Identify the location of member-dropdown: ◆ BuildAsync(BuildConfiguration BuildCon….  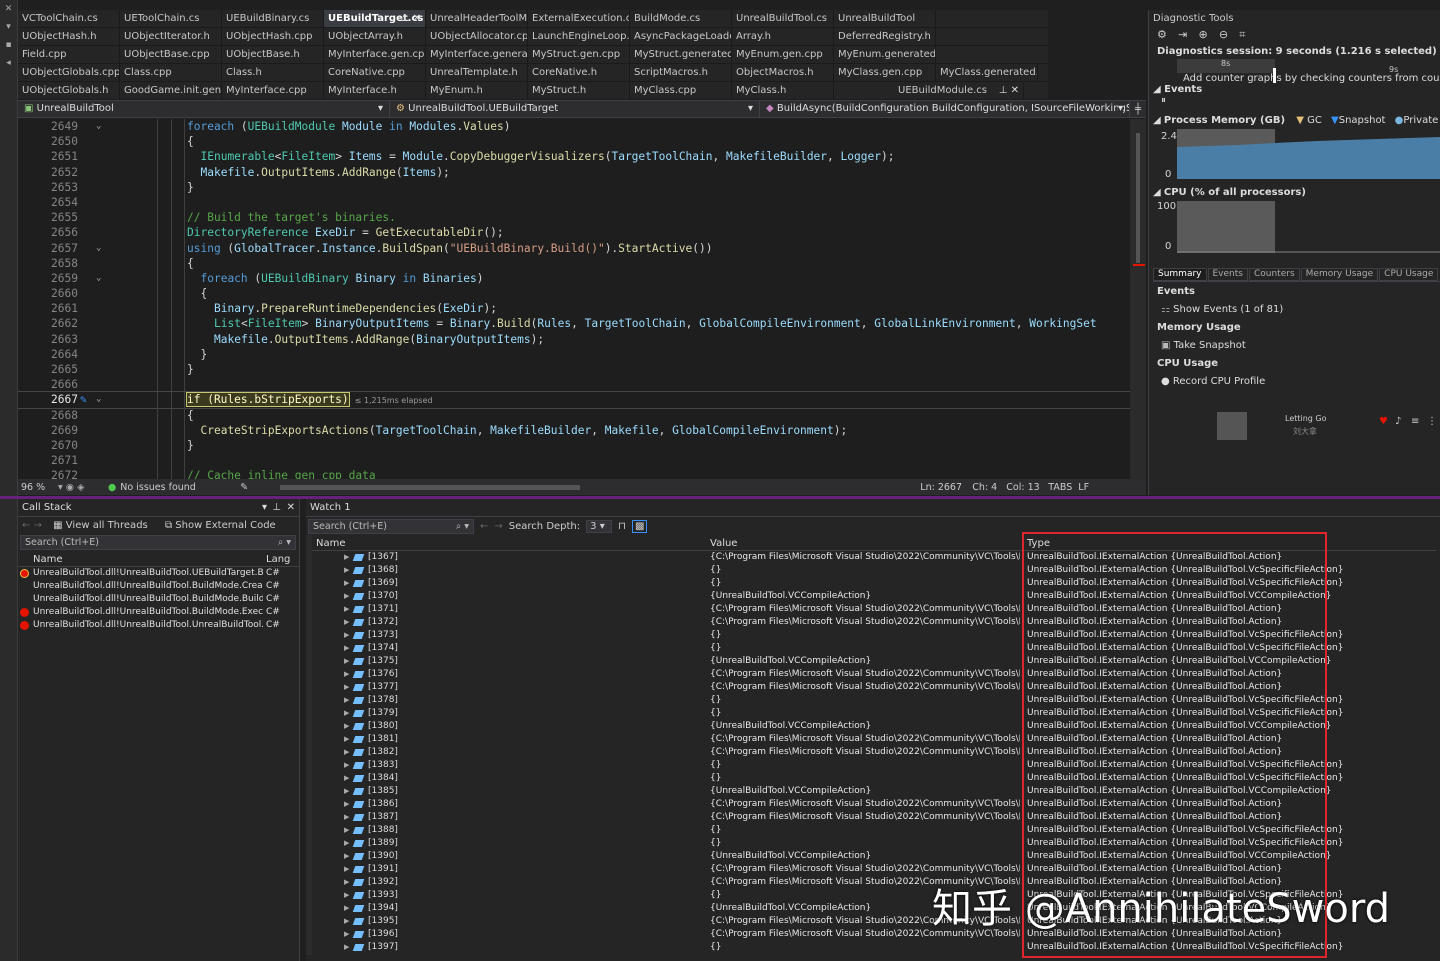
(945, 109).